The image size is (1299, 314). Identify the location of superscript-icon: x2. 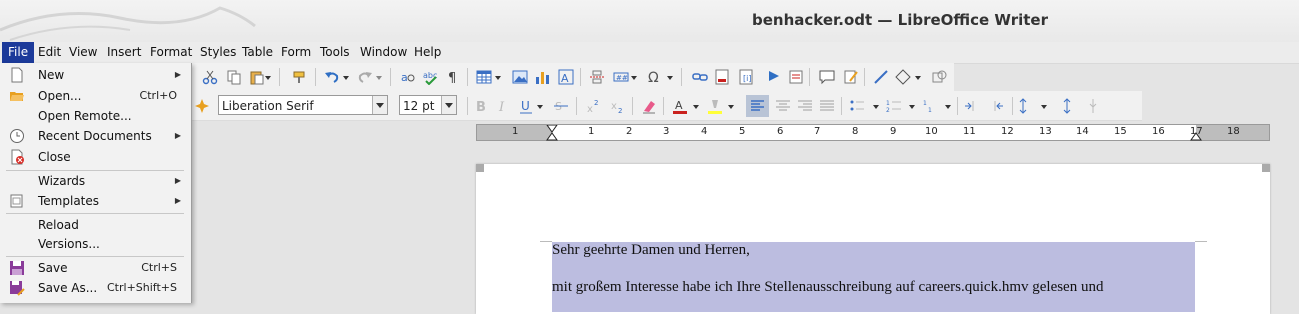
(593, 106).